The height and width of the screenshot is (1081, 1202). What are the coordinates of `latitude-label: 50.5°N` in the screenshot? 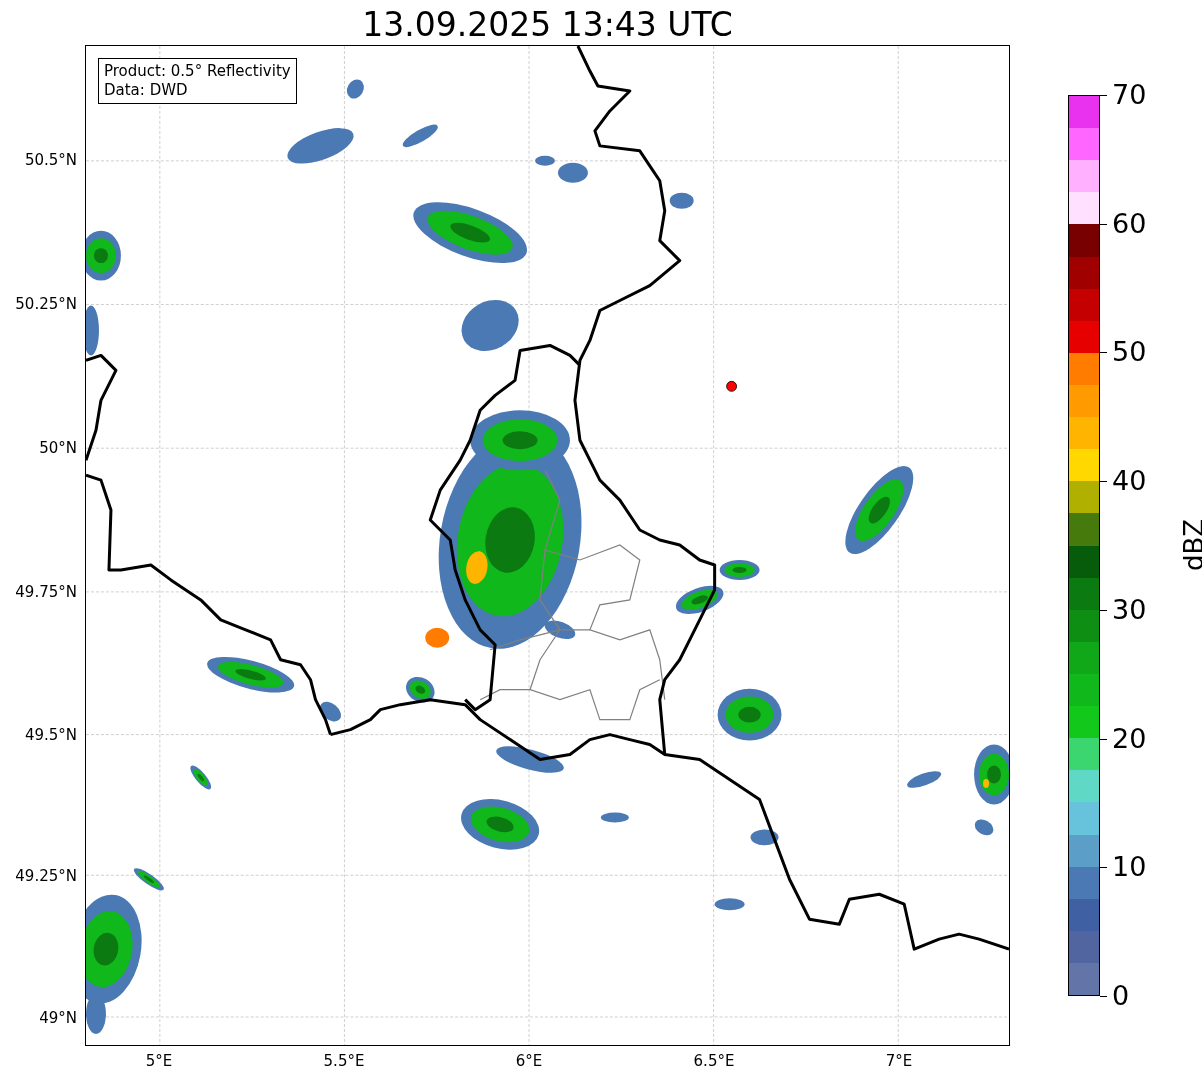 It's located at (50, 160).